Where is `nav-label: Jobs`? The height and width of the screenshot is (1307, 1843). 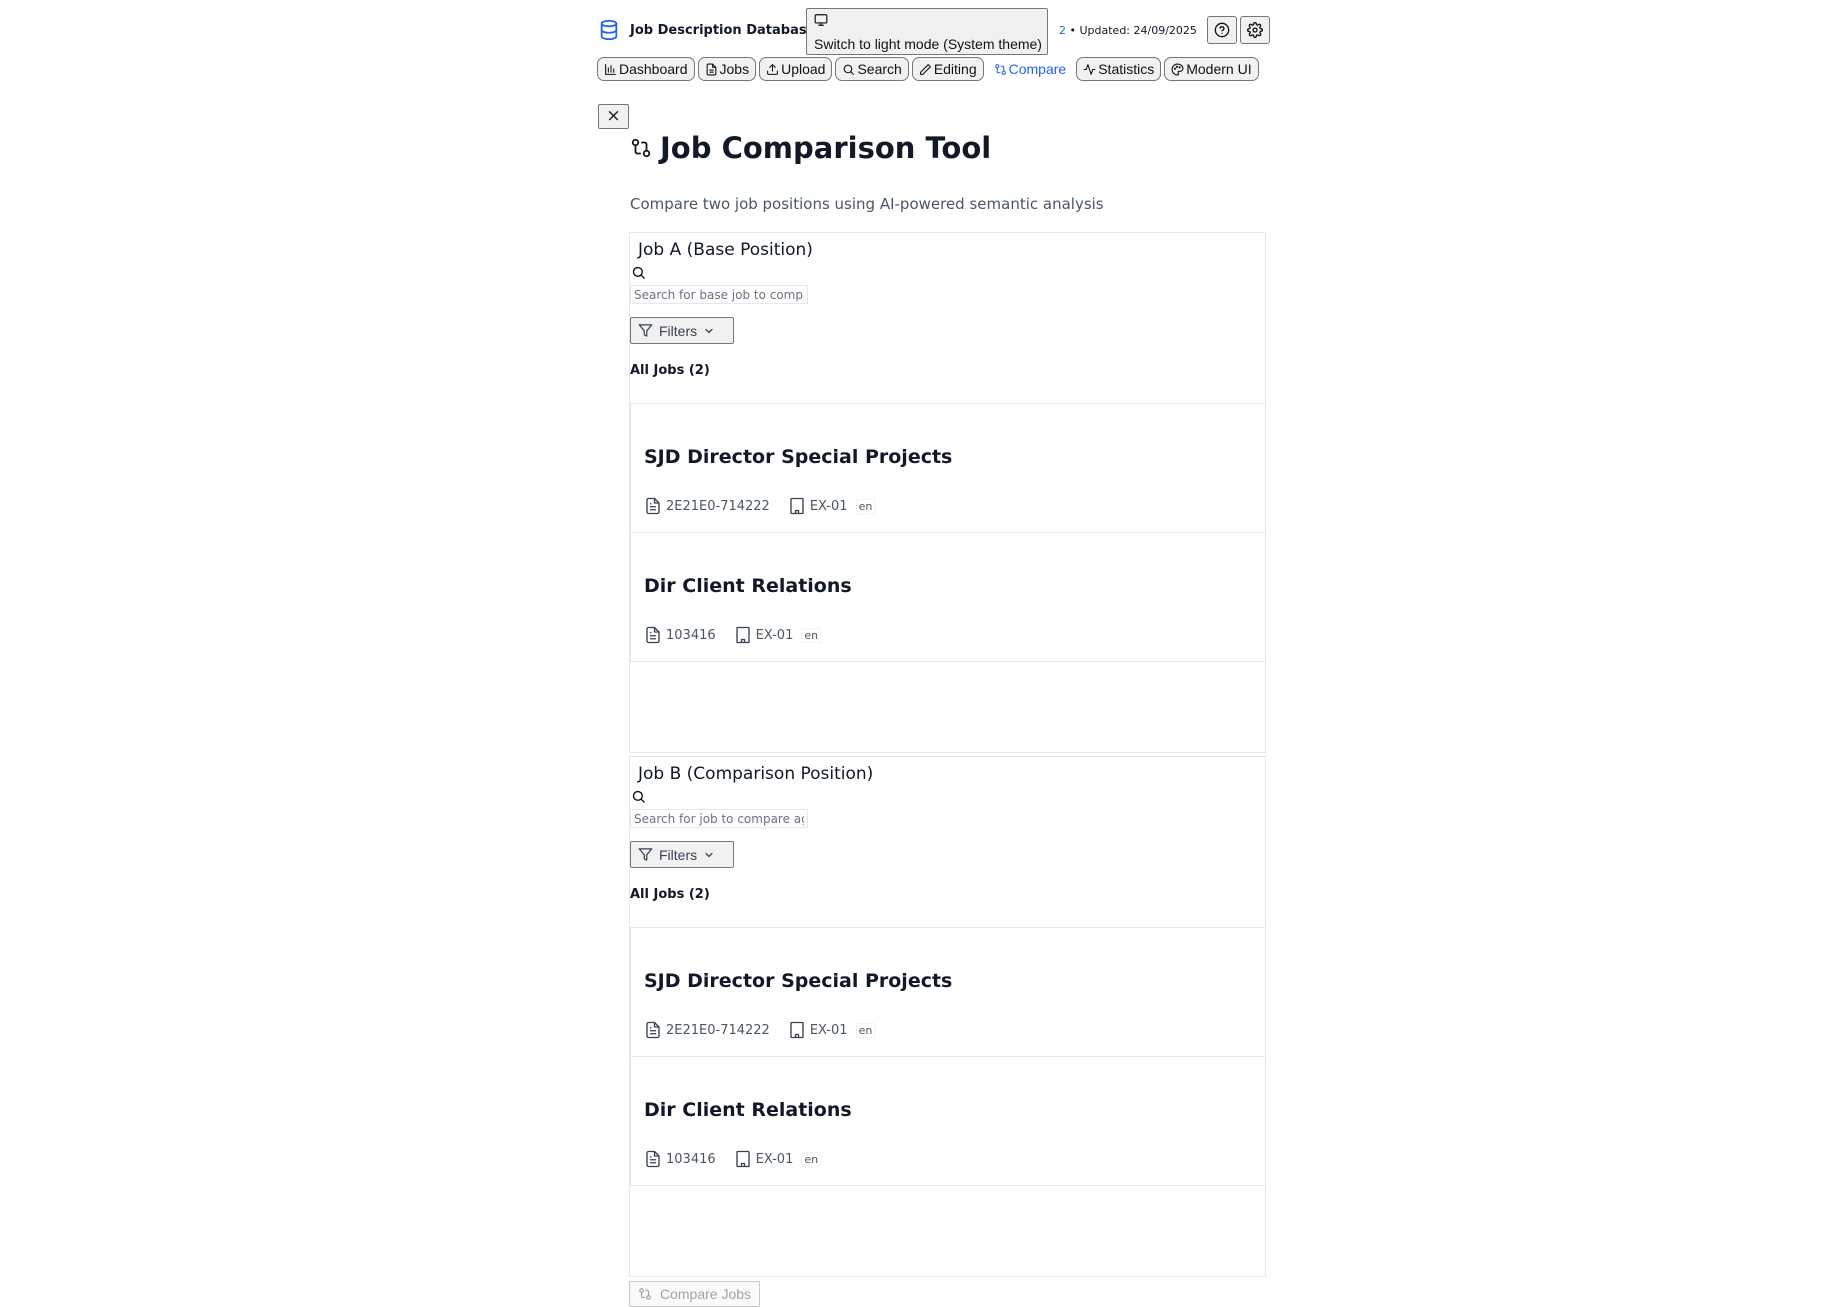
nav-label: Jobs is located at coordinates (734, 69).